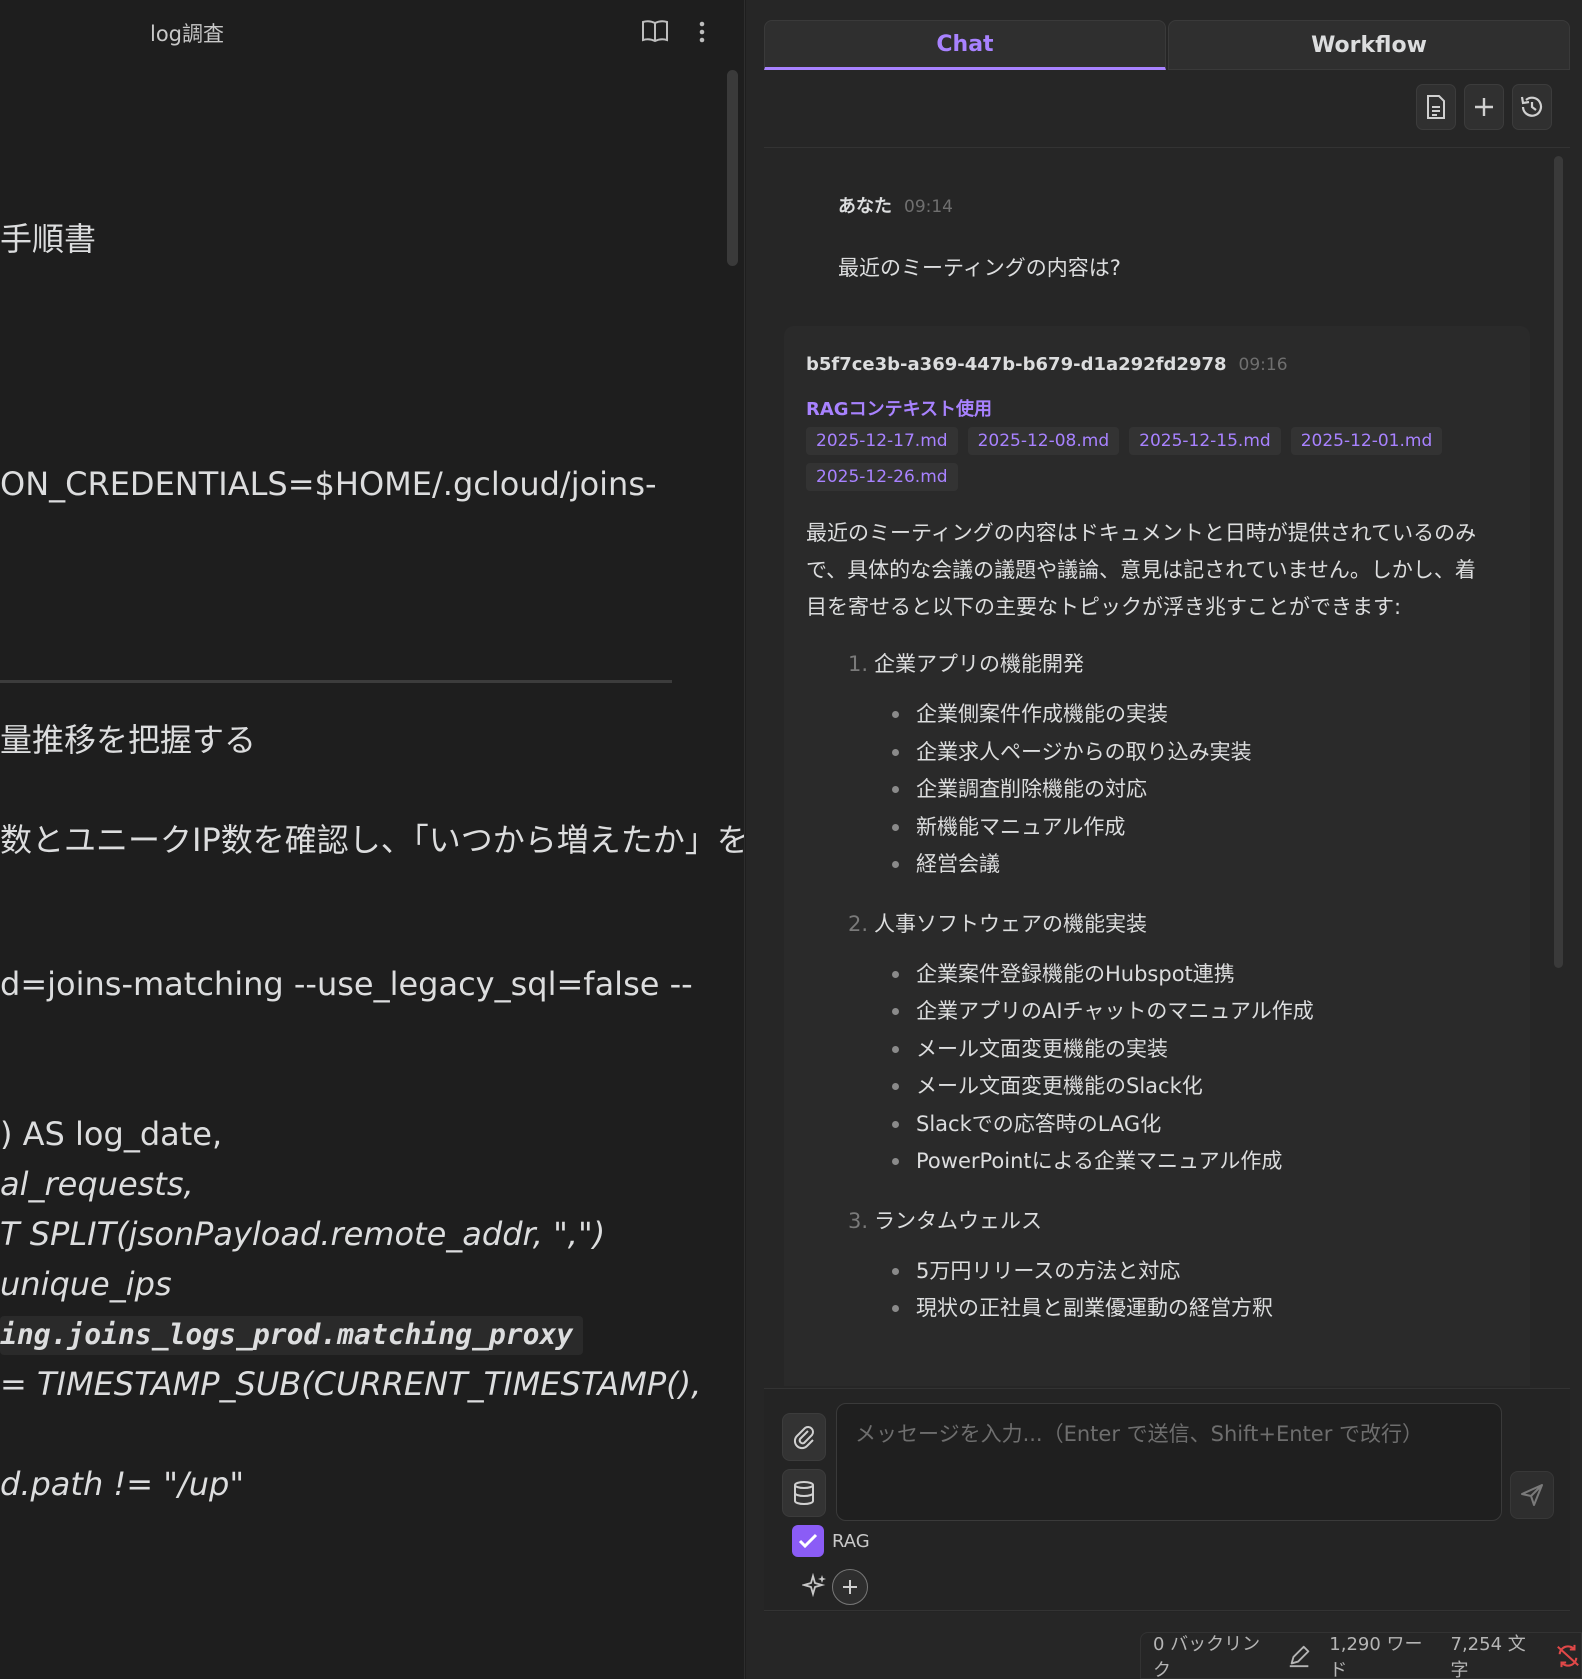  I want to click on list-item: 企業側案件作成機能の実装, so click(1200, 717).